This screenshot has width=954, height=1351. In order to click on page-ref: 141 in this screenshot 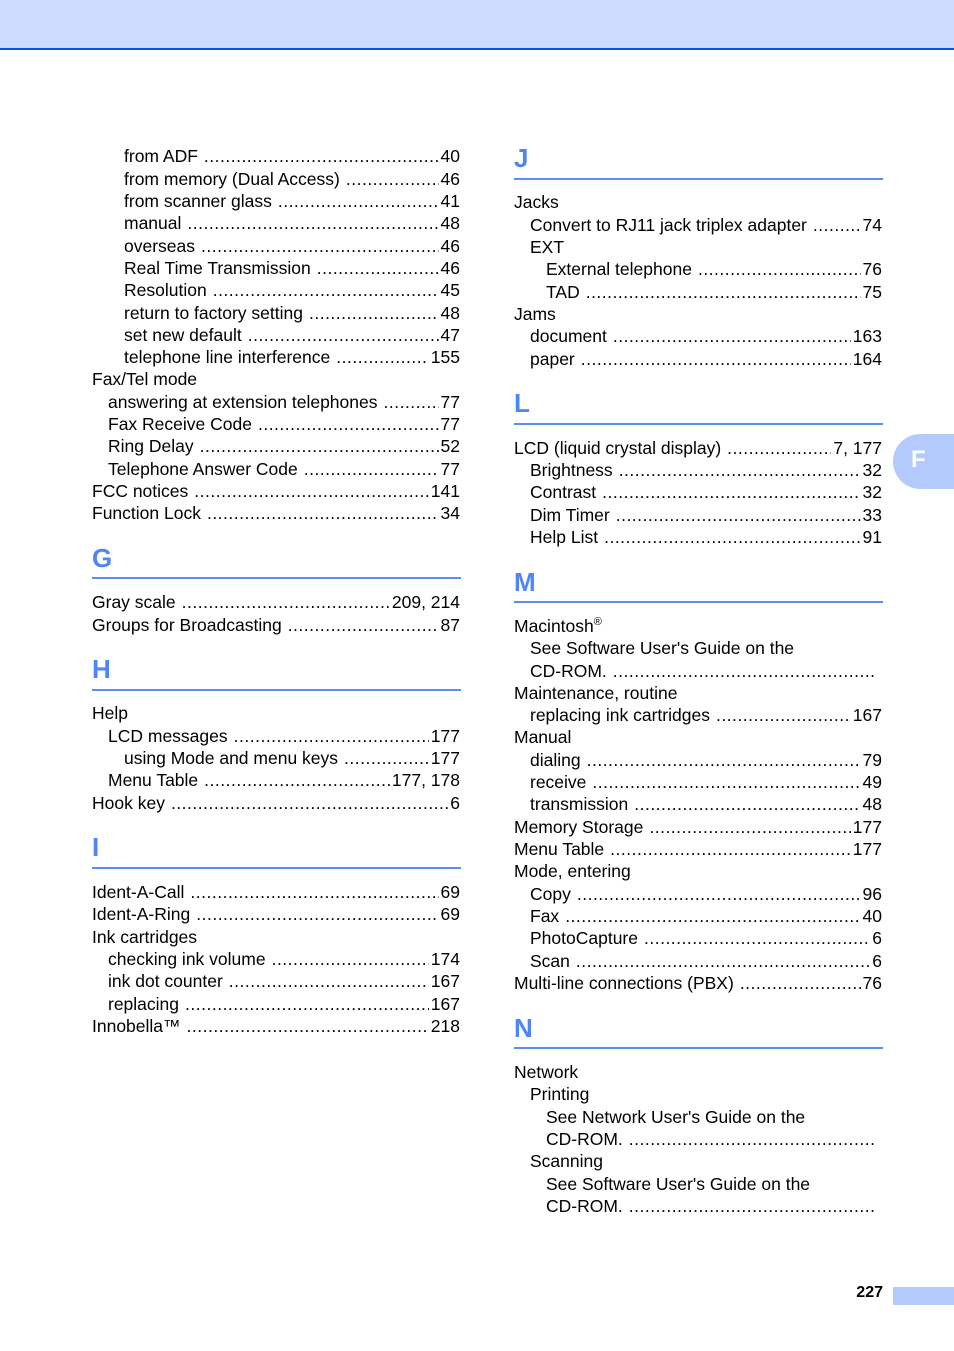, I will do `click(445, 491)`.